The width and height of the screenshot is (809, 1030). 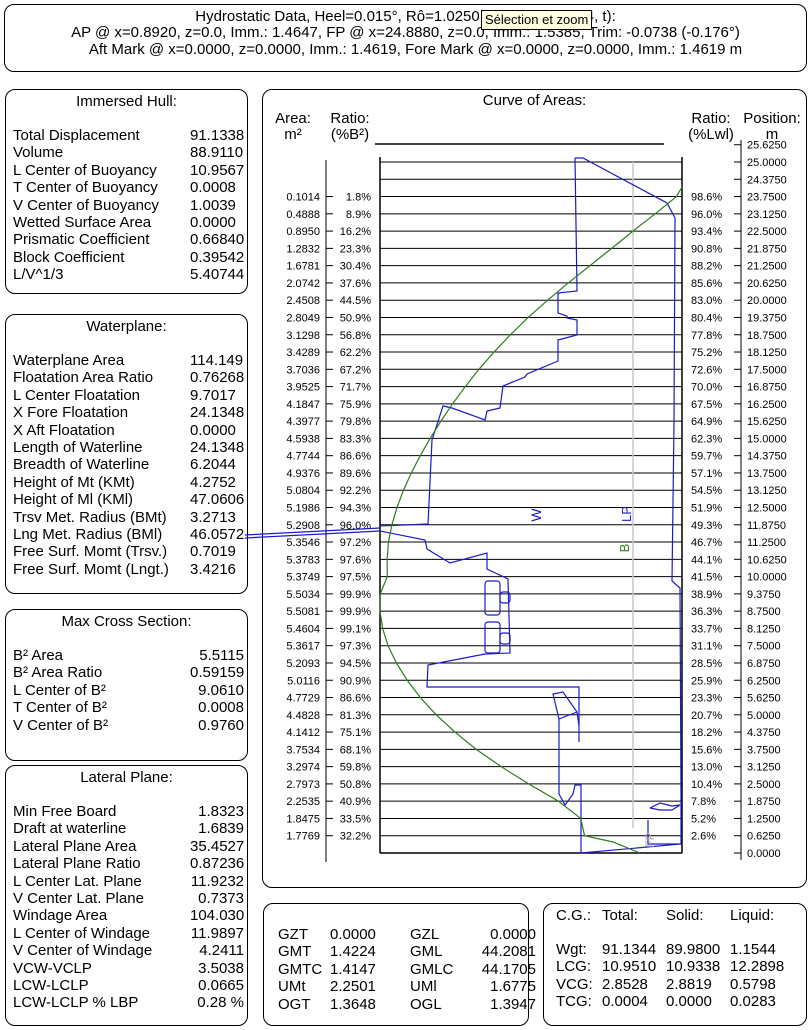 I want to click on area-label: 5.0116, so click(x=303, y=681).